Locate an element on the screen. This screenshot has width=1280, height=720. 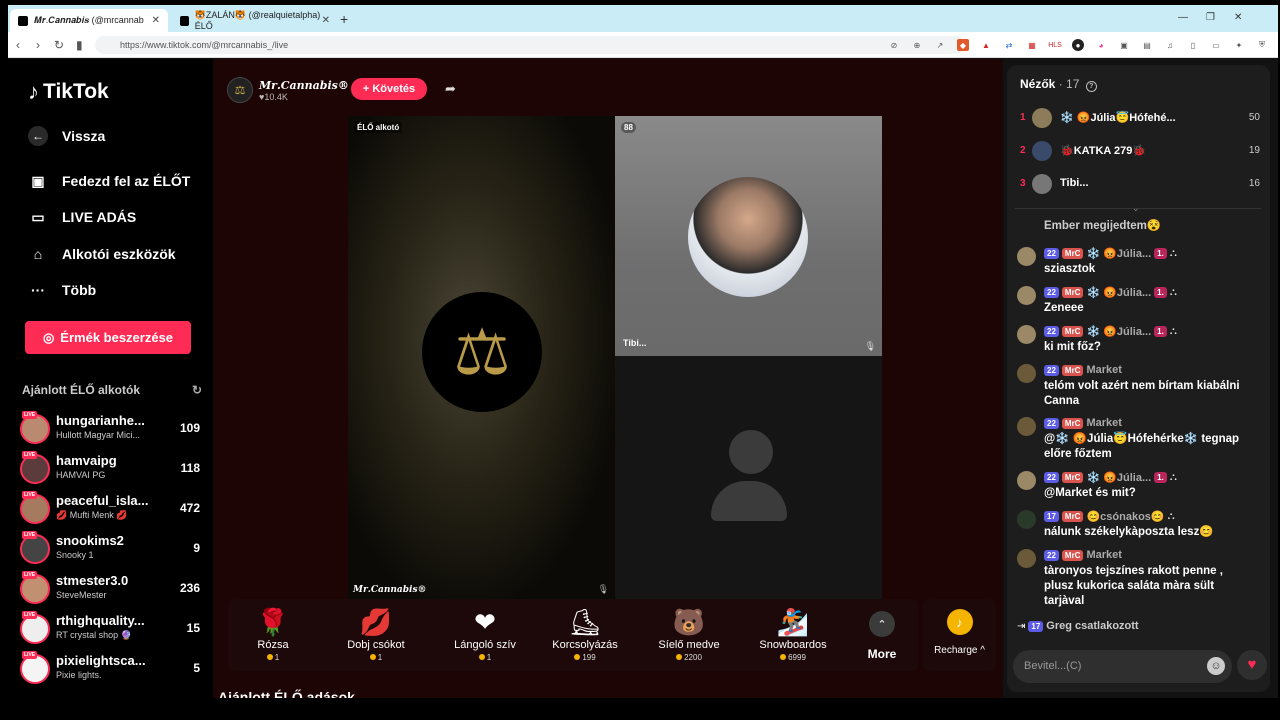
get-coins-label: Érmék beszerzése is located at coordinates (117, 337).